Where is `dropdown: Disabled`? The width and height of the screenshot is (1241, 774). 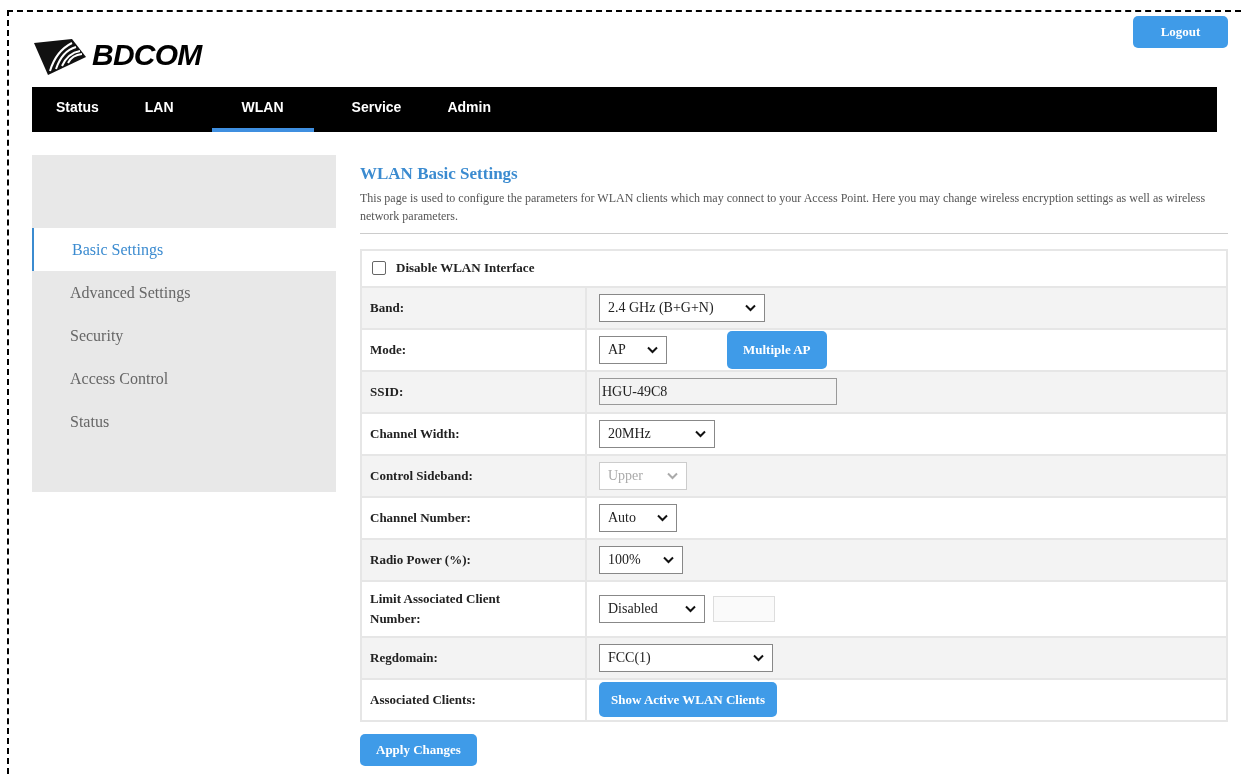
dropdown: Disabled is located at coordinates (652, 608).